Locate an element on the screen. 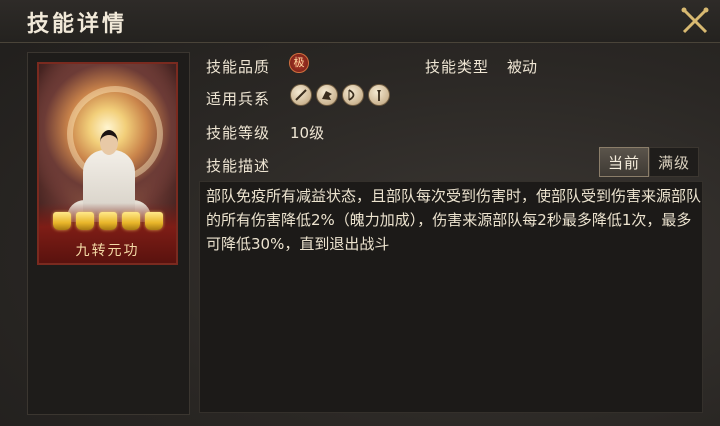  quality-badge: 极 is located at coordinates (299, 63).